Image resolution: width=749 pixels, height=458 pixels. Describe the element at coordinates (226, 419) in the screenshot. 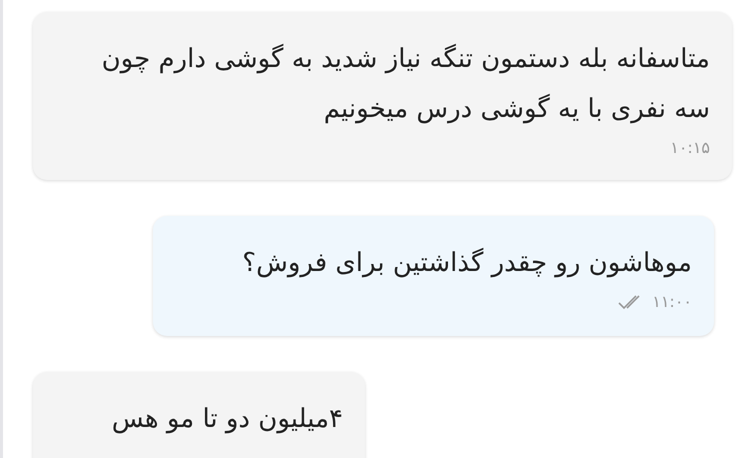

I see `message-text: ۴میلیون دو تا مو هس` at that location.